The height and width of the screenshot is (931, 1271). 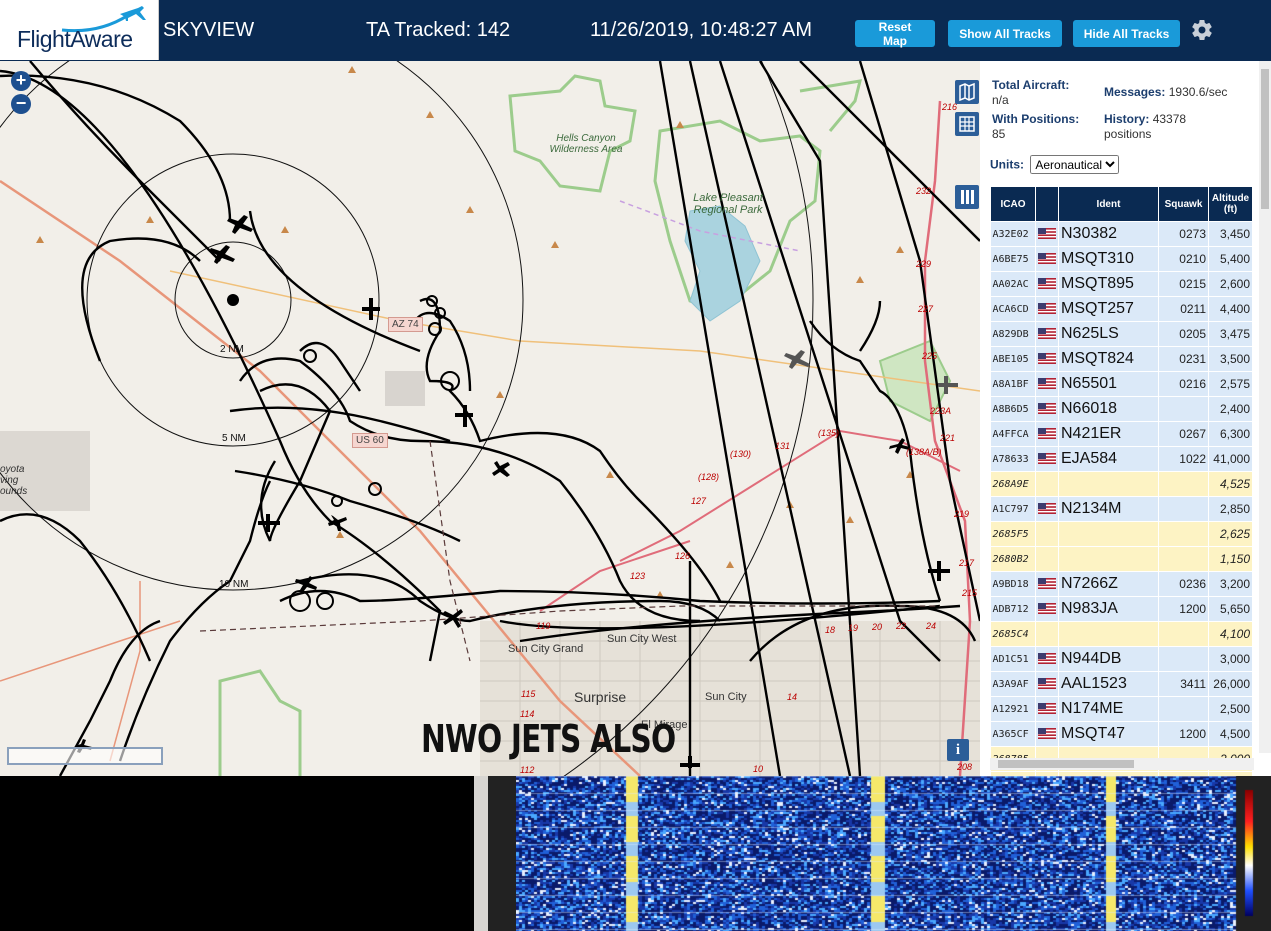 What do you see at coordinates (1108, 659) in the screenshot?
I see `aircraft-ident: N944DB` at bounding box center [1108, 659].